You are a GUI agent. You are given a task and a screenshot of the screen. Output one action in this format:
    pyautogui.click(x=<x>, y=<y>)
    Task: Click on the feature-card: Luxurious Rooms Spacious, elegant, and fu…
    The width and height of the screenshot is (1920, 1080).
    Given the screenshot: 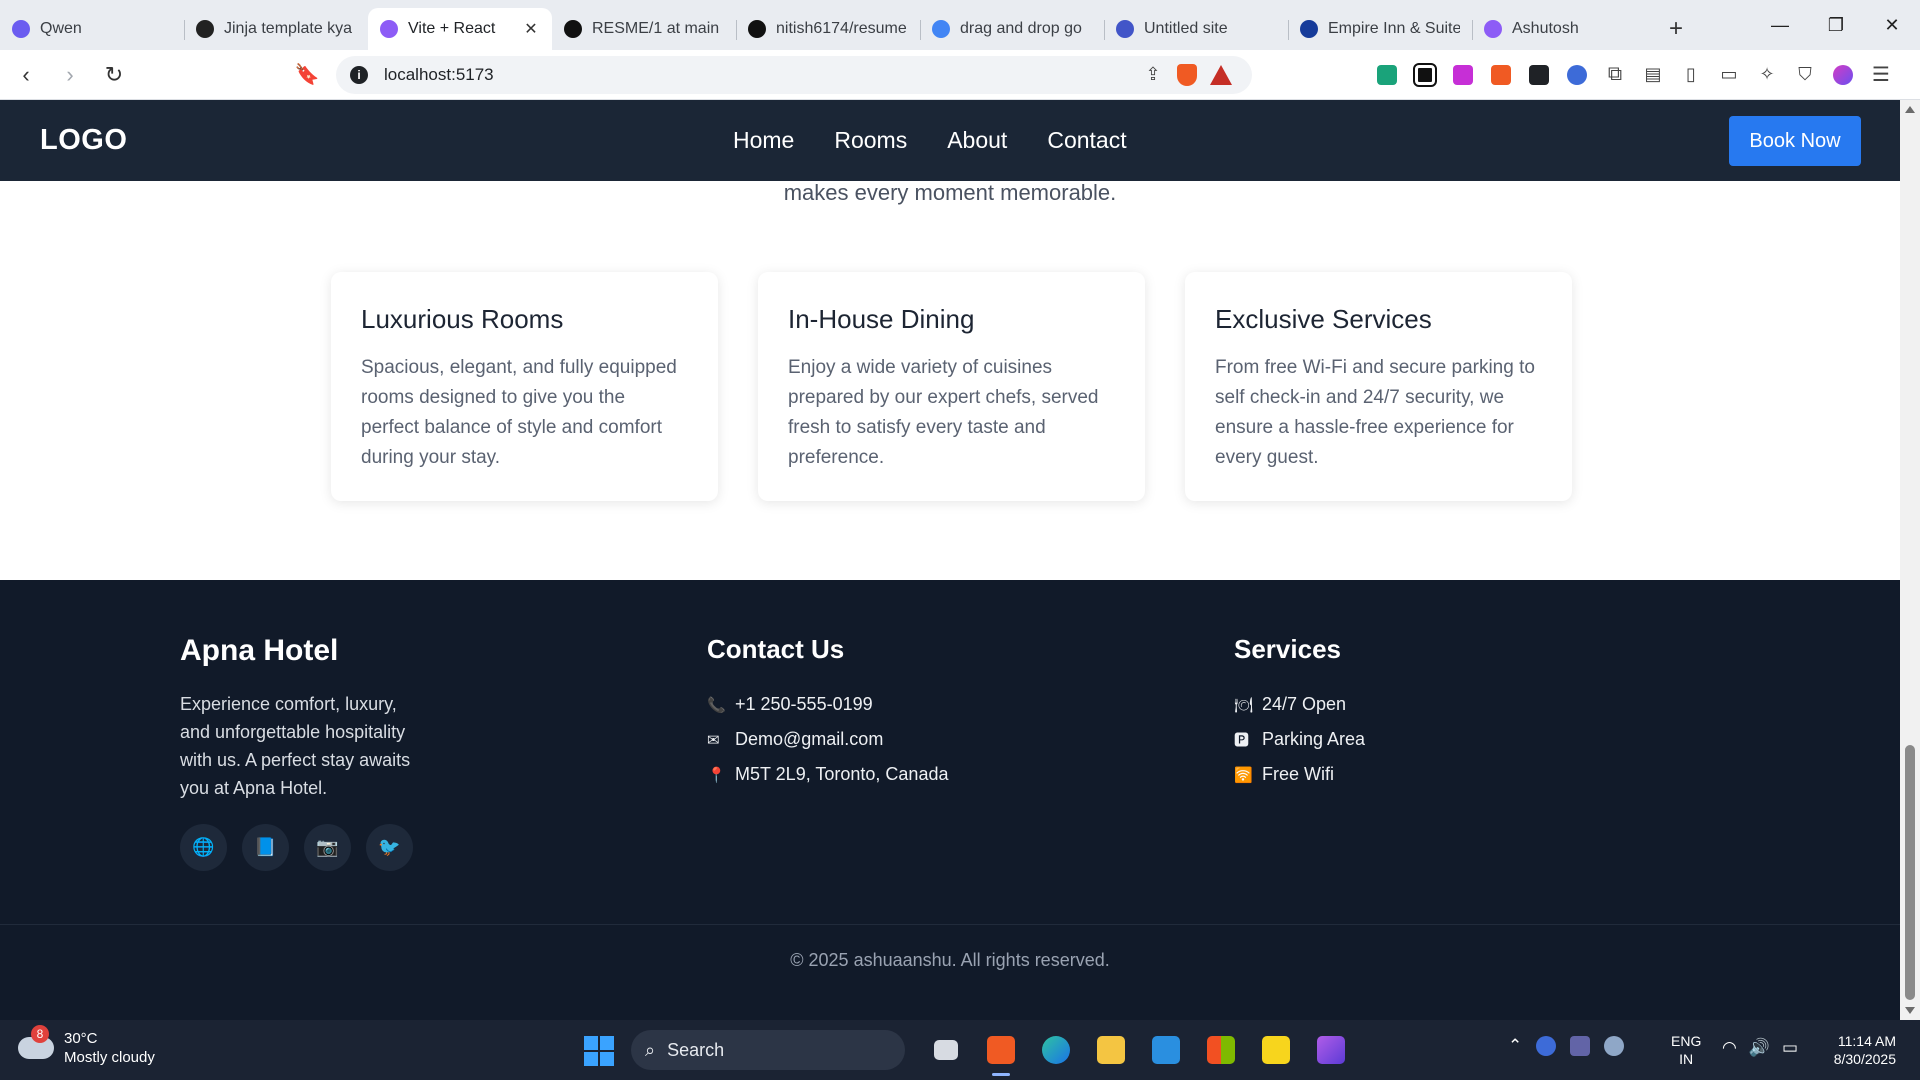 What is the action you would take?
    pyautogui.click(x=524, y=386)
    